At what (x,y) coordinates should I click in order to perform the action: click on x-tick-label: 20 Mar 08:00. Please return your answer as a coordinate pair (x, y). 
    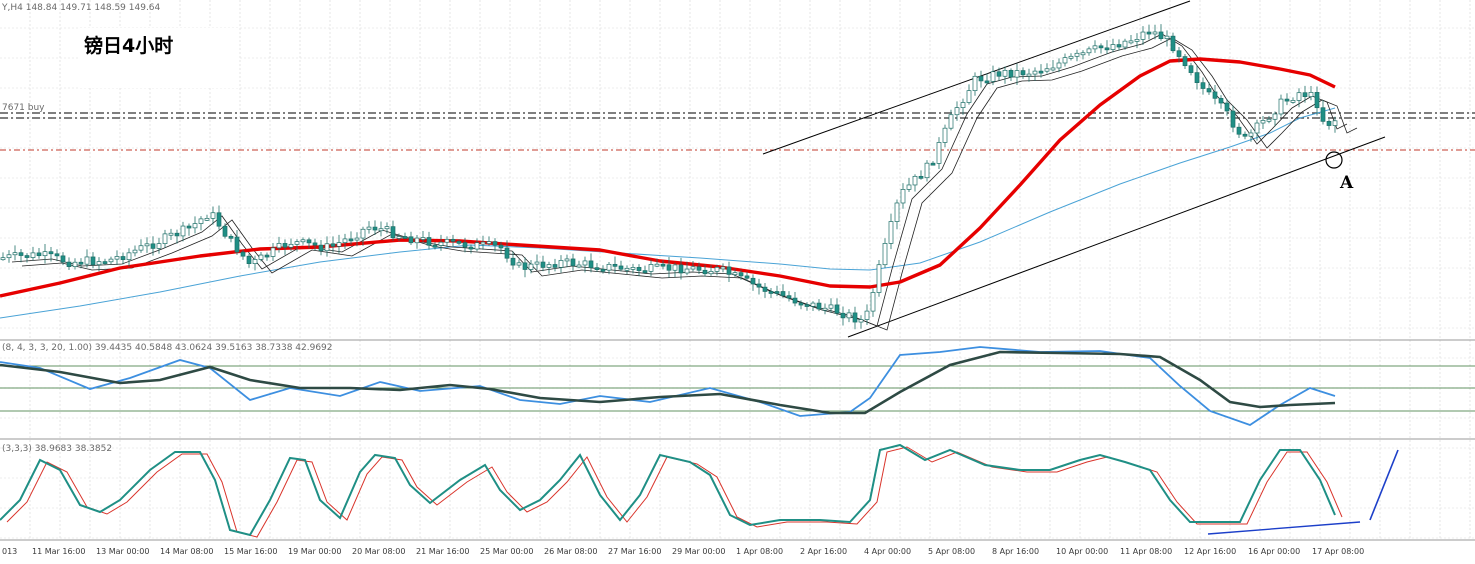
    Looking at the image, I should click on (378, 551).